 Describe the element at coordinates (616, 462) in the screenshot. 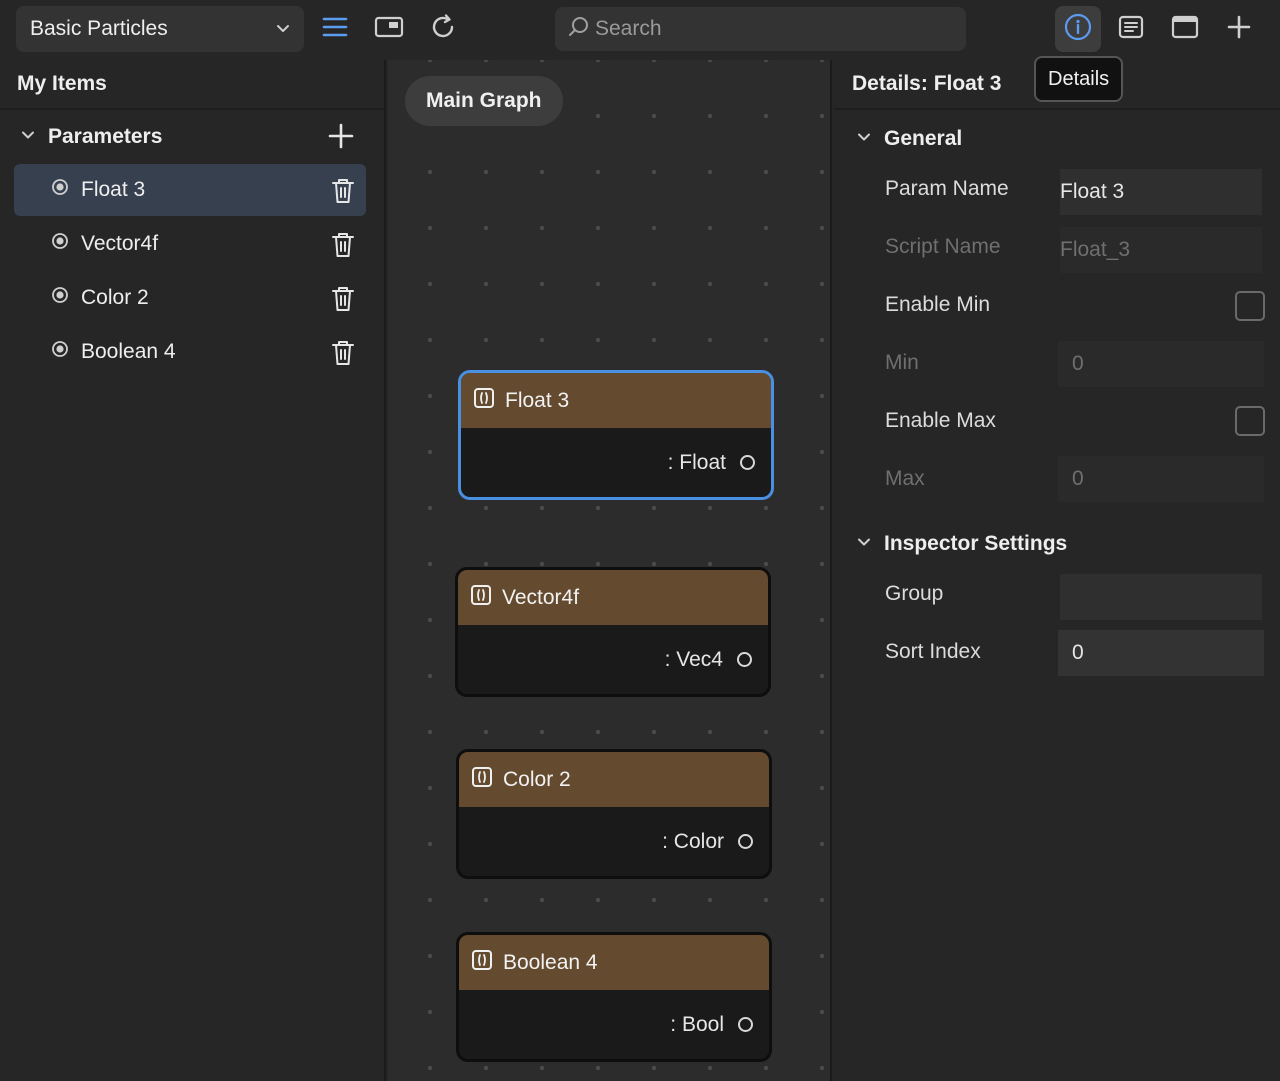

I see `node-body: : Float` at that location.